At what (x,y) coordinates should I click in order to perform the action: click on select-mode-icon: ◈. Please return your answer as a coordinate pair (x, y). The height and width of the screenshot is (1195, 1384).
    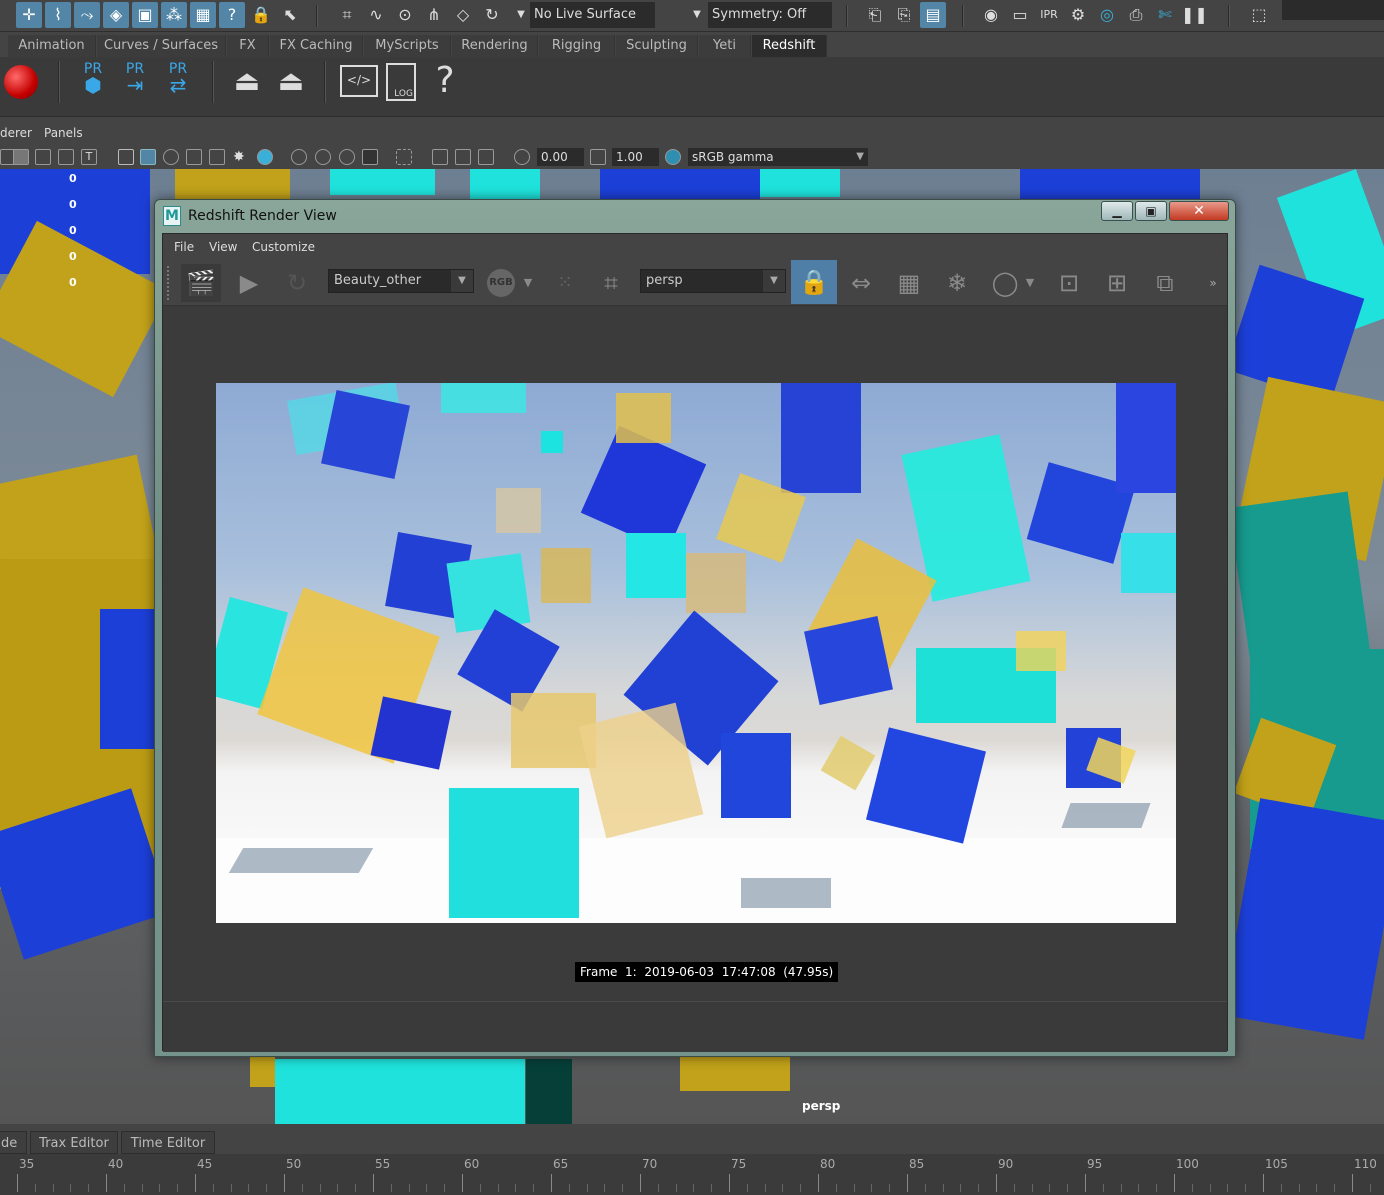
    Looking at the image, I should click on (116, 15).